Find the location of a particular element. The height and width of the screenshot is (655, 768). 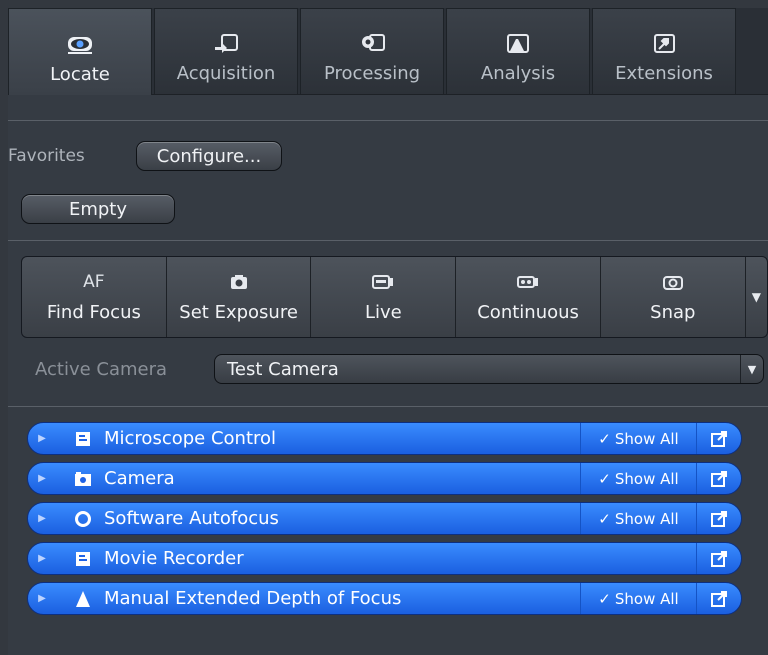

favorite-empty-button: Empty is located at coordinates (98, 209).